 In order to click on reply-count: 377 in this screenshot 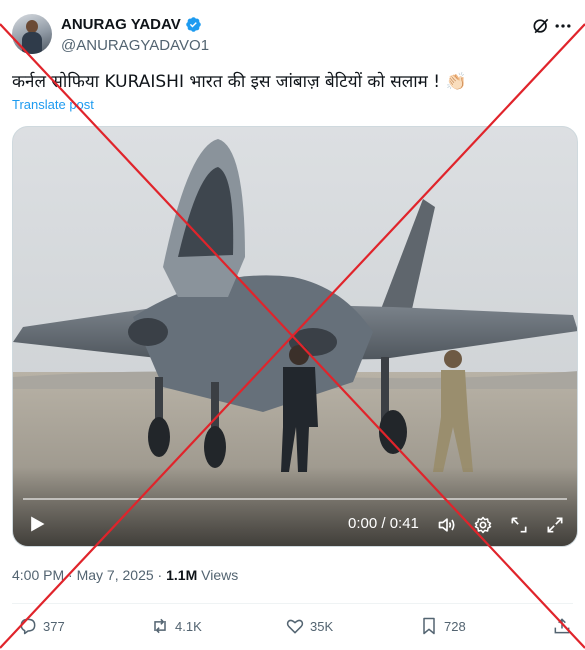, I will do `click(54, 626)`.